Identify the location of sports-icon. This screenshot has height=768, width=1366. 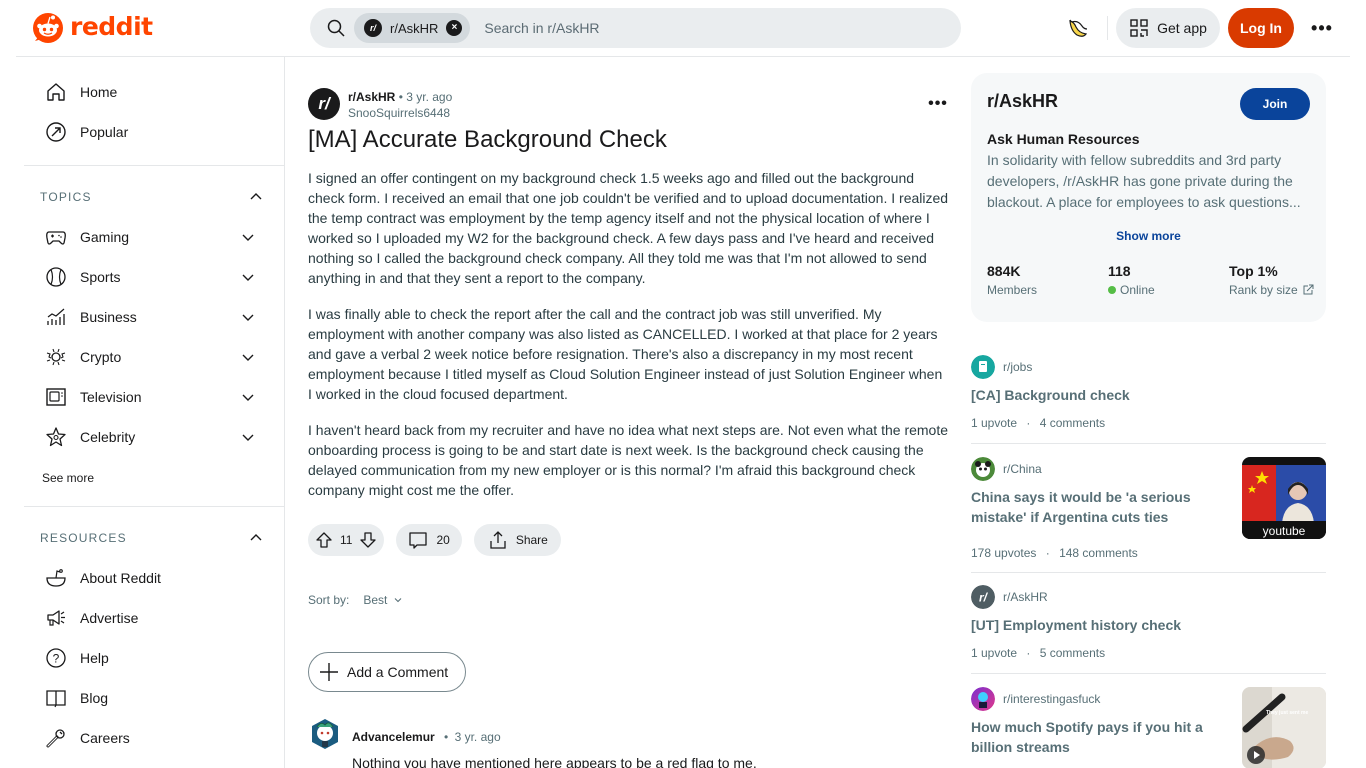
(56, 277).